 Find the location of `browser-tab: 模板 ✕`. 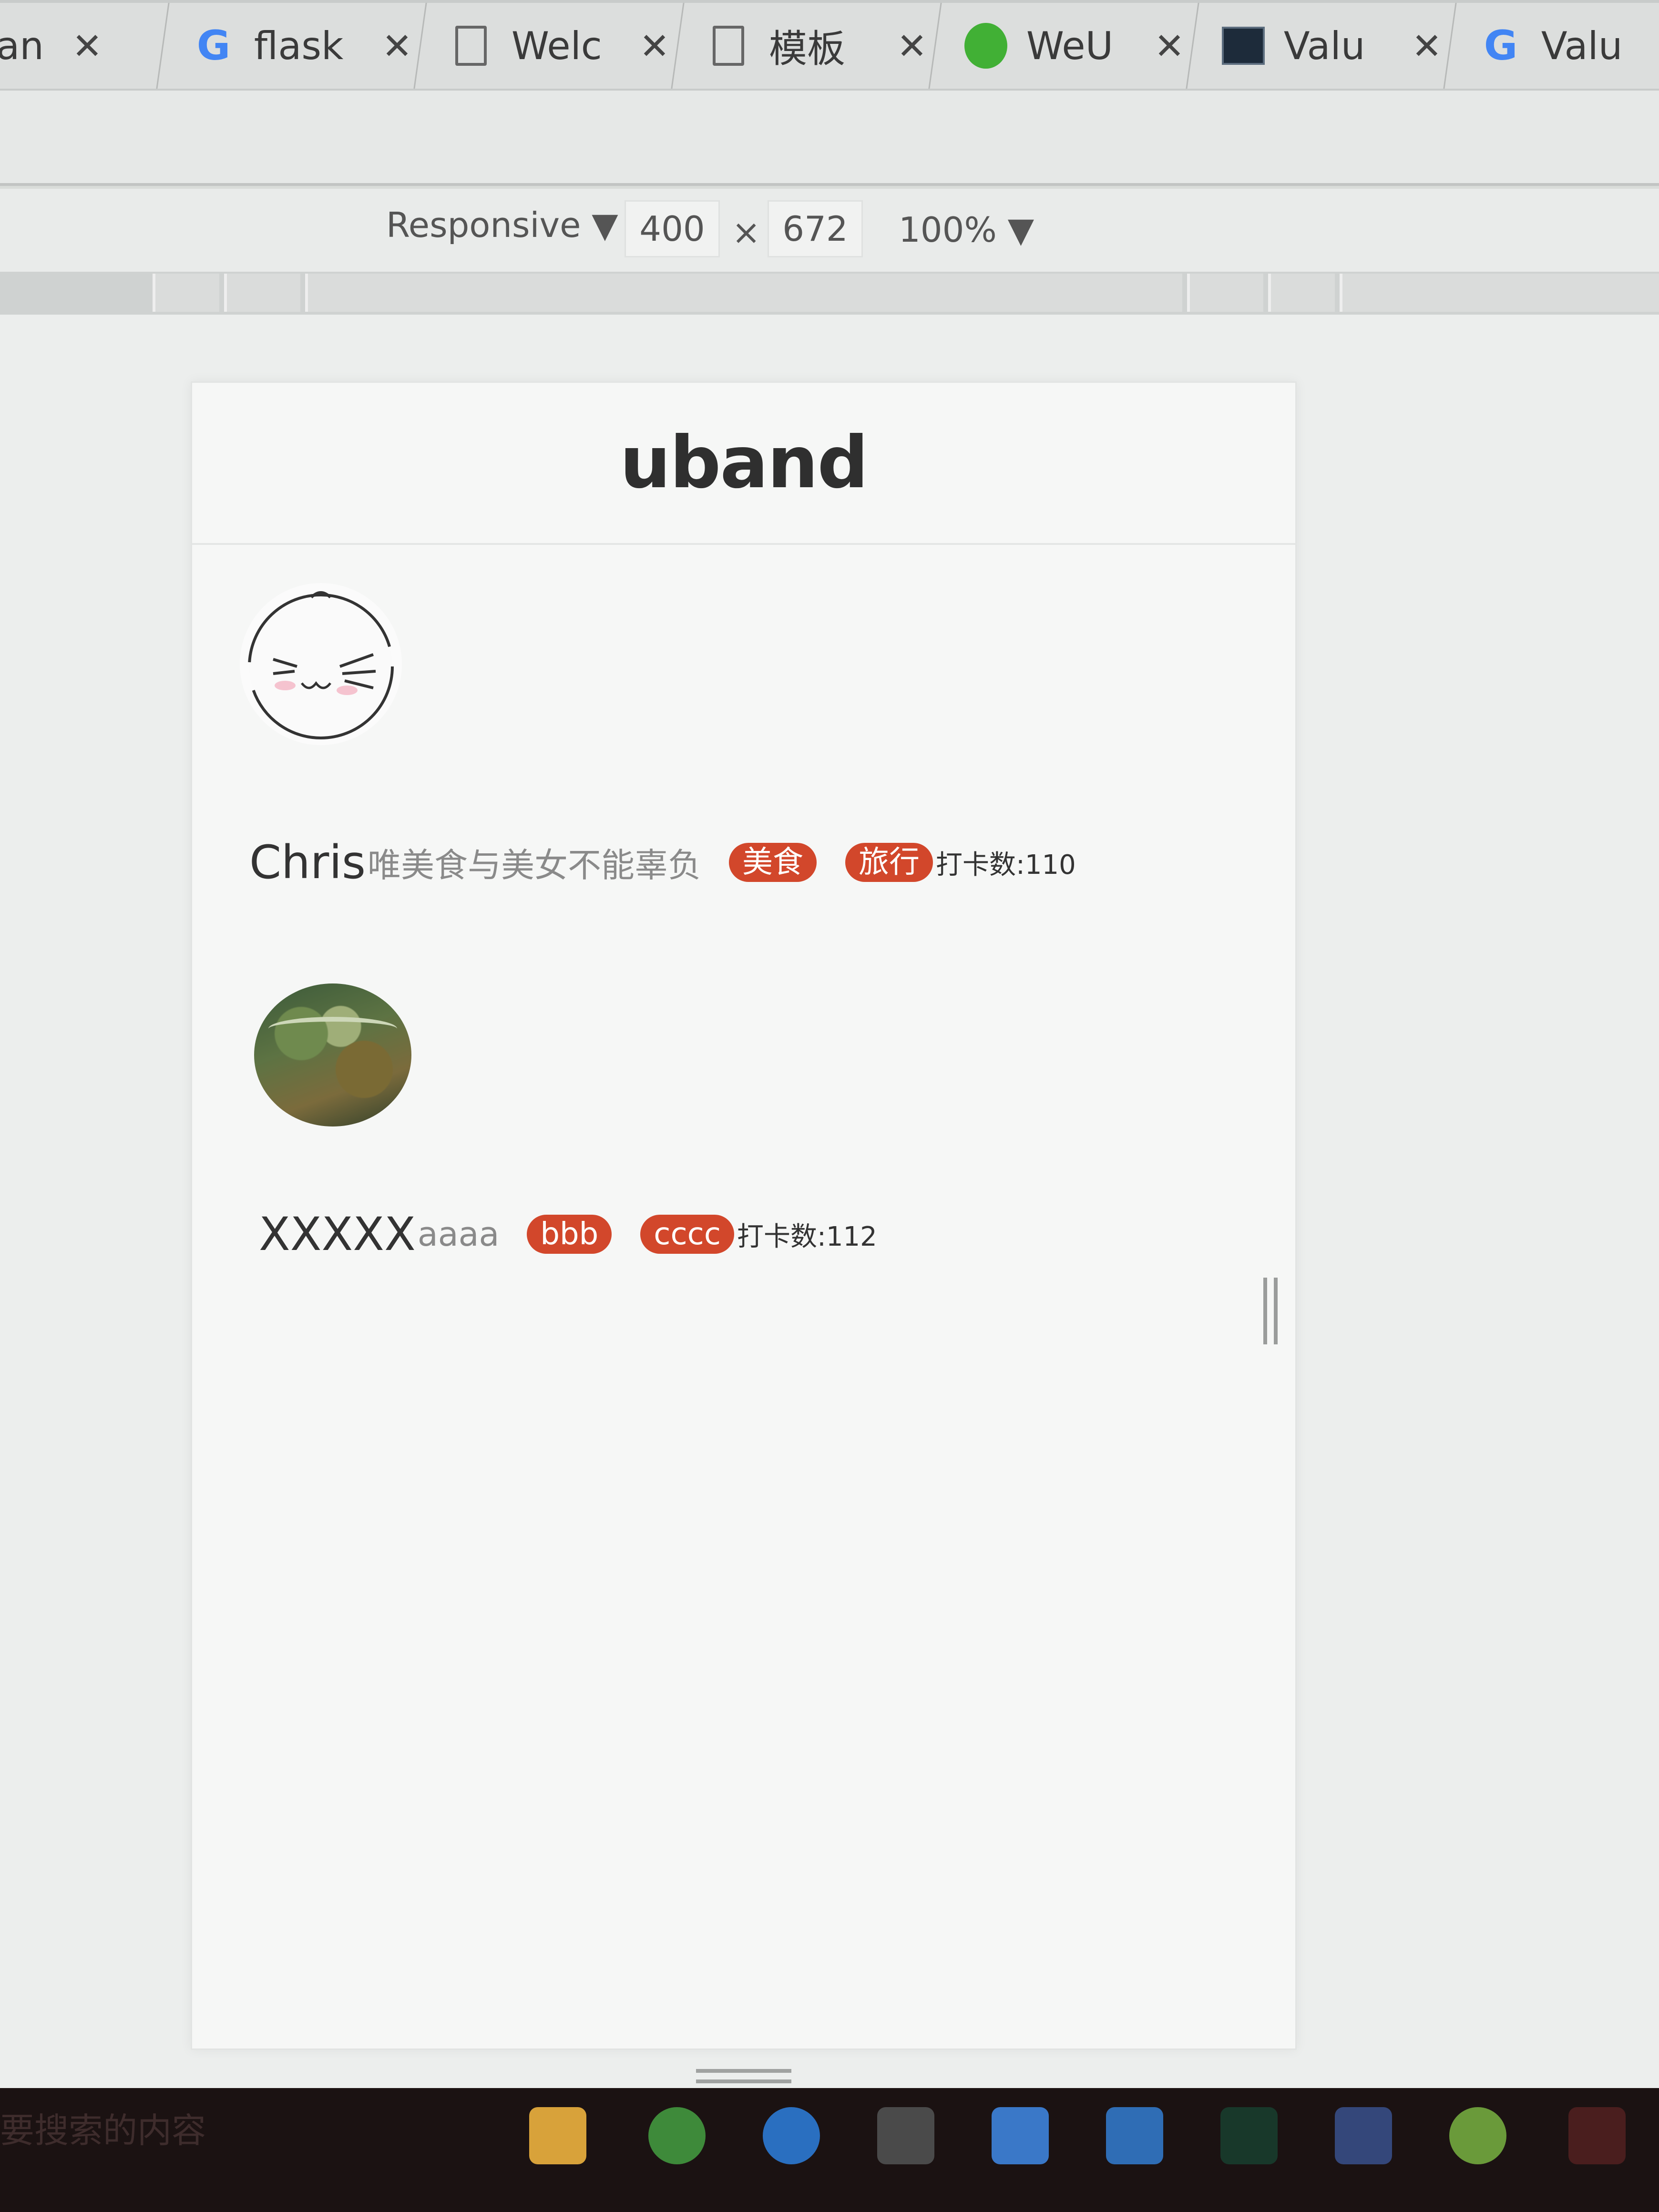

browser-tab: 模板 ✕ is located at coordinates (810, 46).